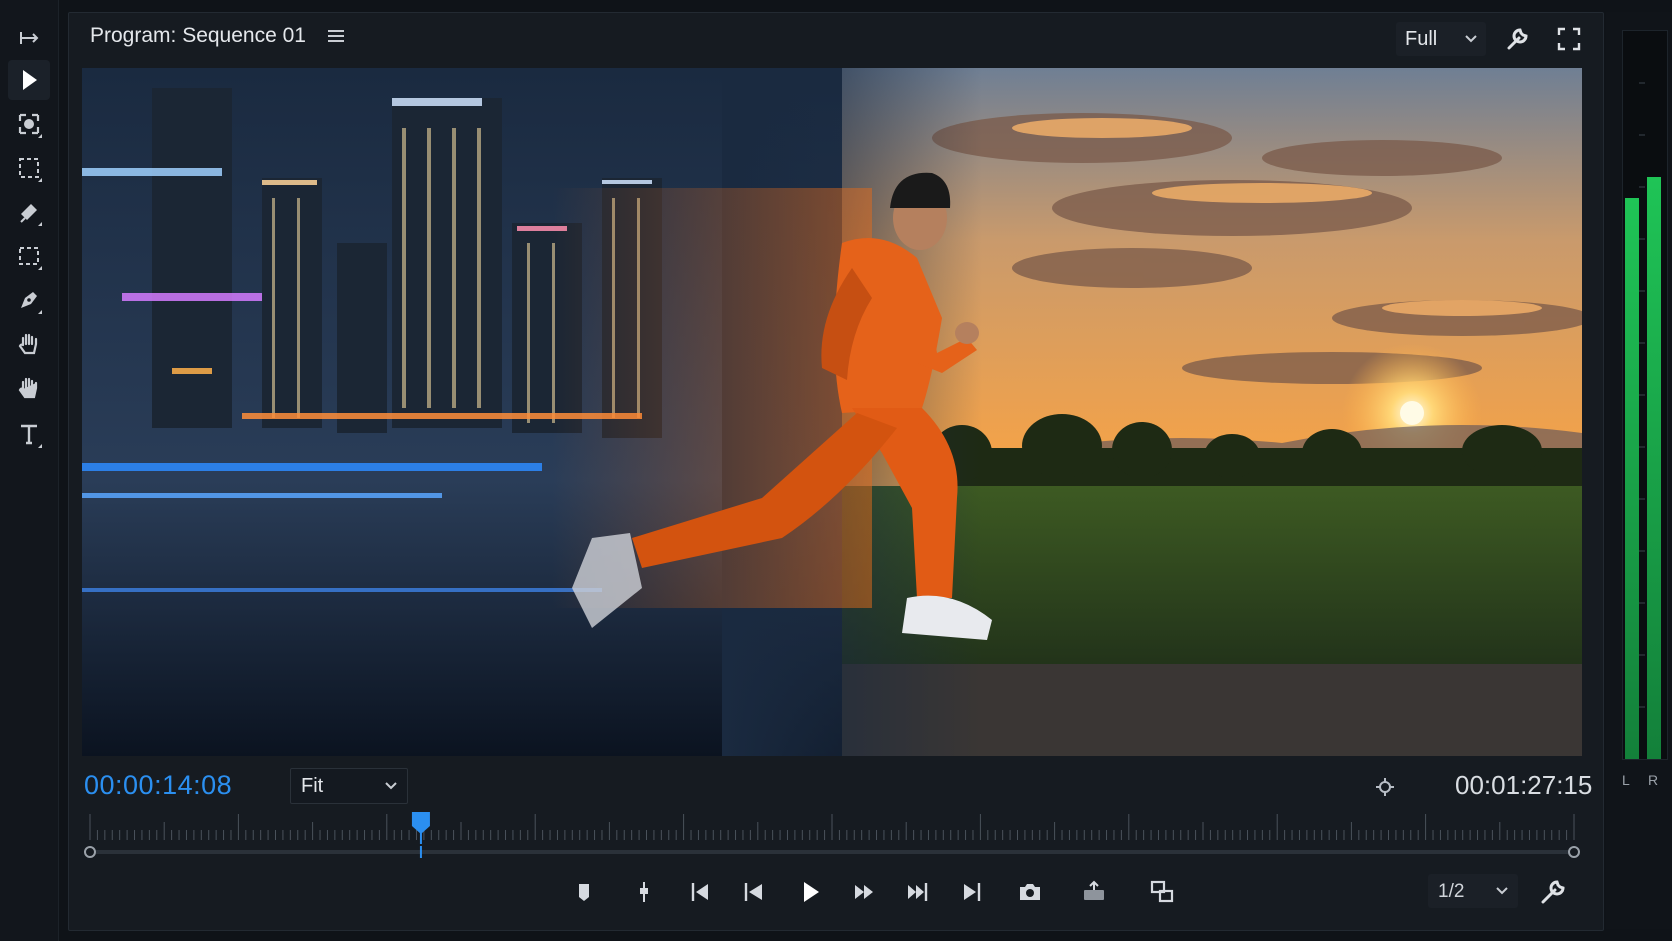 This screenshot has height=941, width=1672. What do you see at coordinates (1569, 39) in the screenshot?
I see `fullscreen-icon` at bounding box center [1569, 39].